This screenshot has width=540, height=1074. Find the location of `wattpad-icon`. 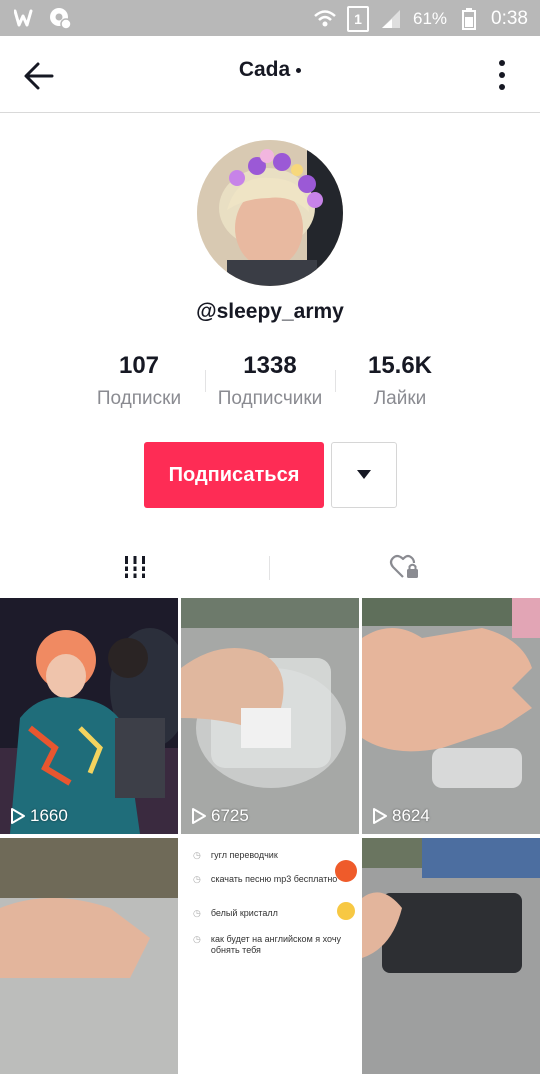

wattpad-icon is located at coordinates (26, 18).